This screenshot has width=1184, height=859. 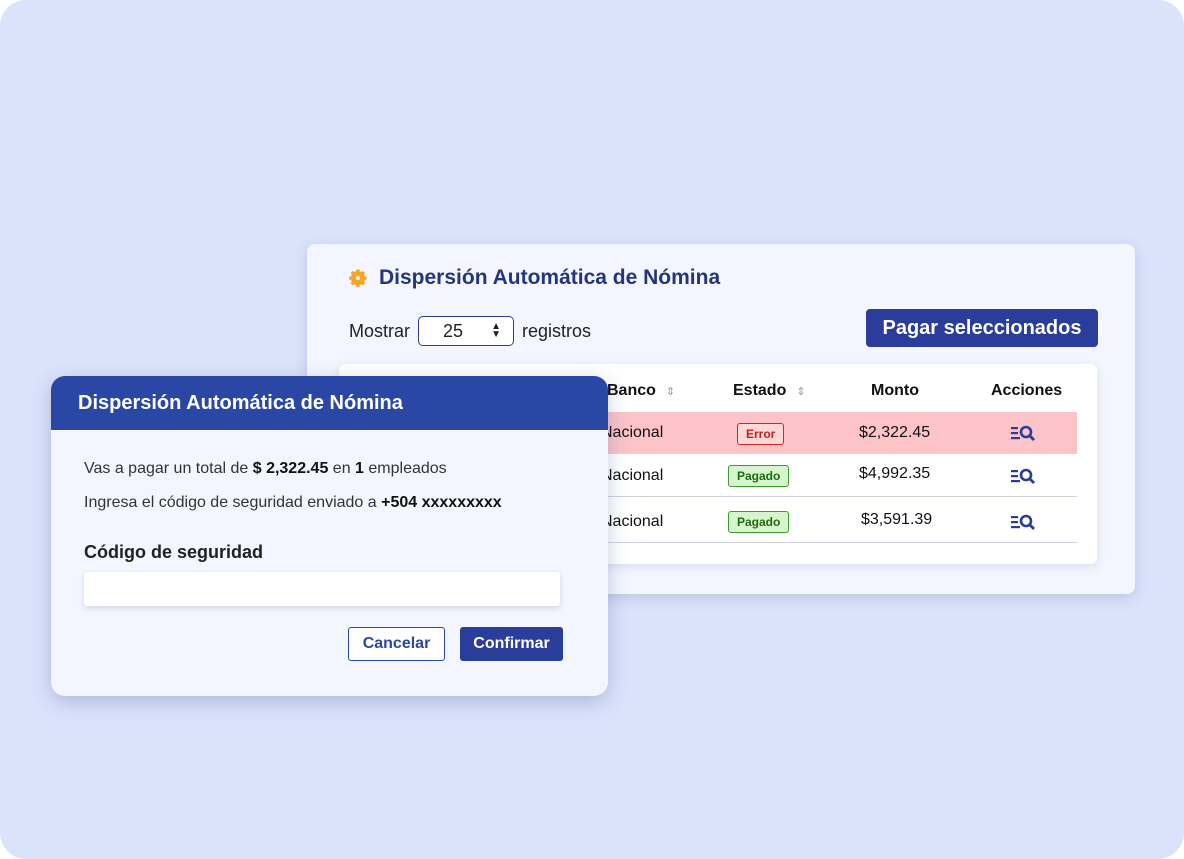 I want to click on page-size-value: 25, so click(x=453, y=330).